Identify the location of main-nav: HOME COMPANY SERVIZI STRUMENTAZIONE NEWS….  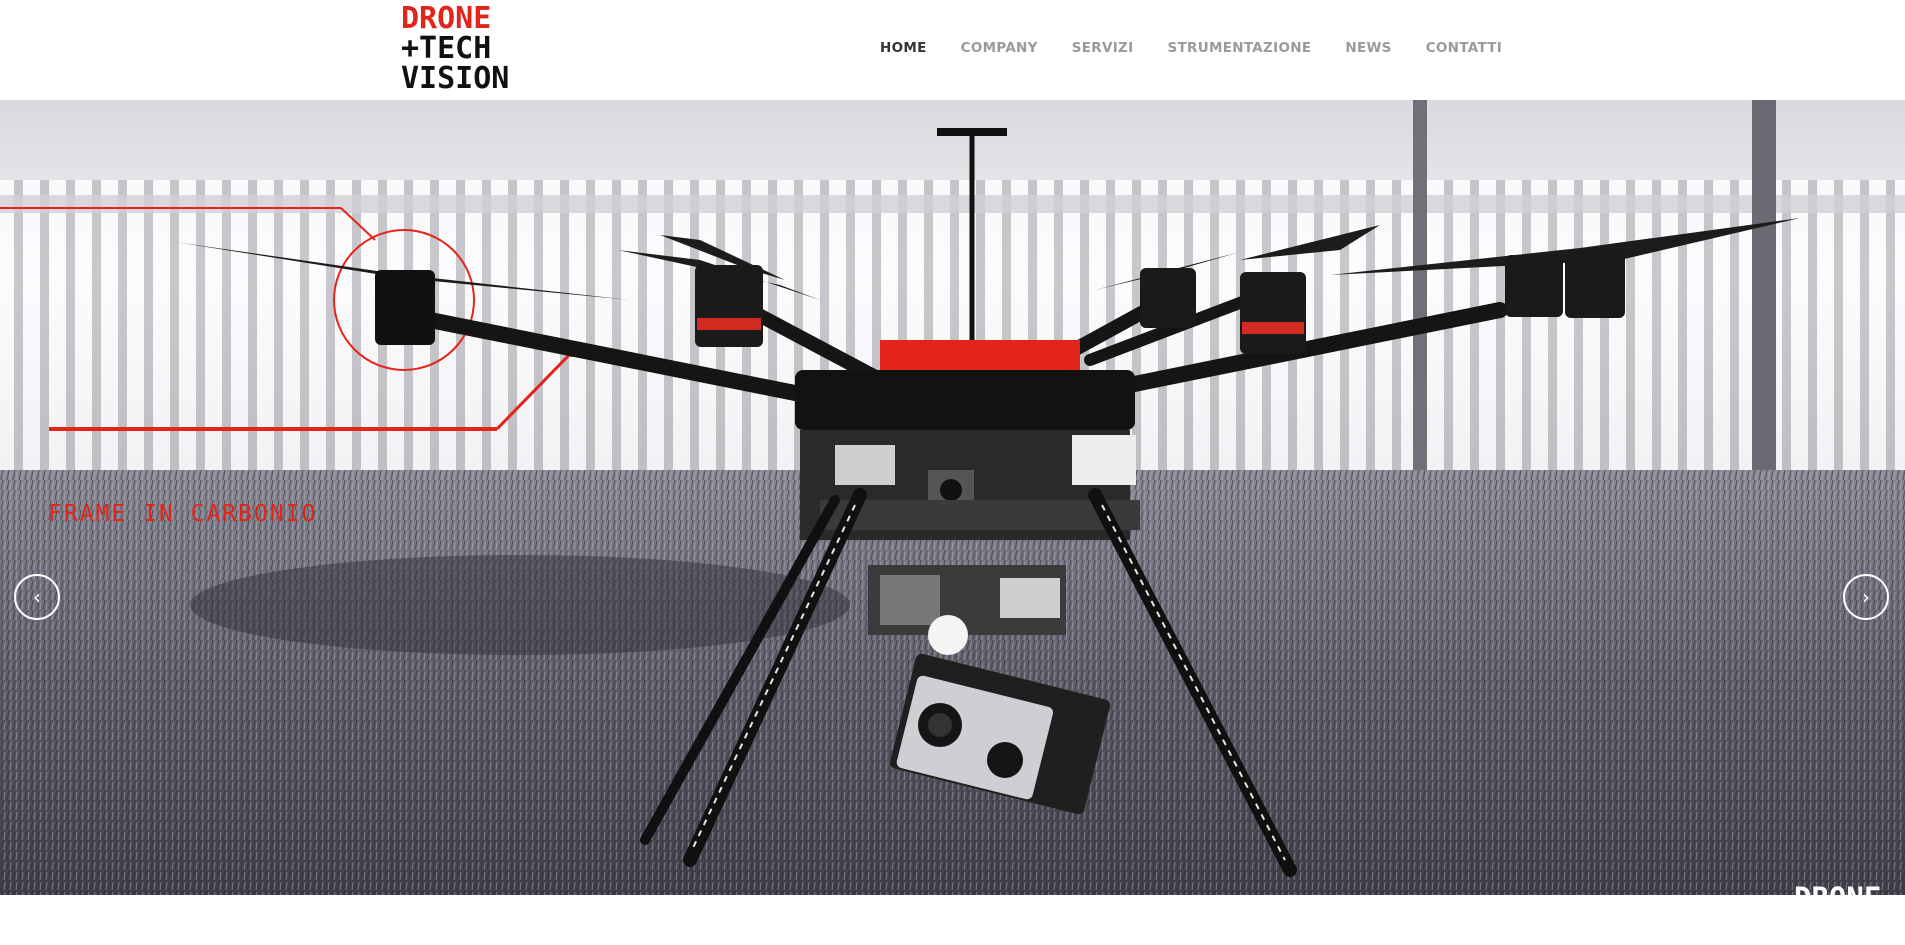
(1208, 51).